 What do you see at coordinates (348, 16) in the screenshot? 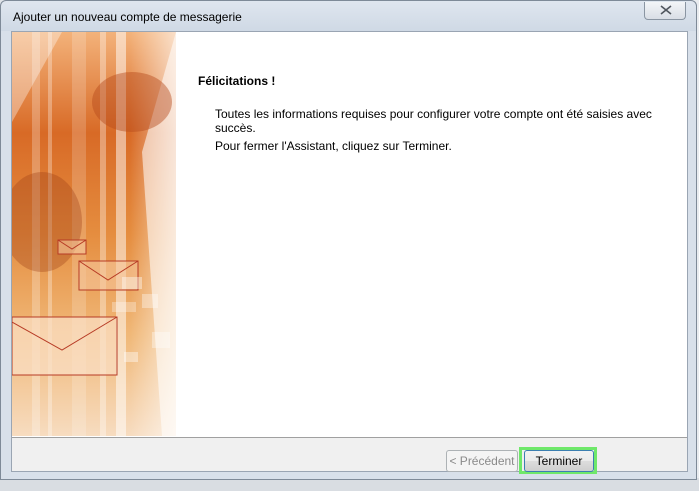
I see `title-bar: Ajouter un nouveau compte de messagerie` at bounding box center [348, 16].